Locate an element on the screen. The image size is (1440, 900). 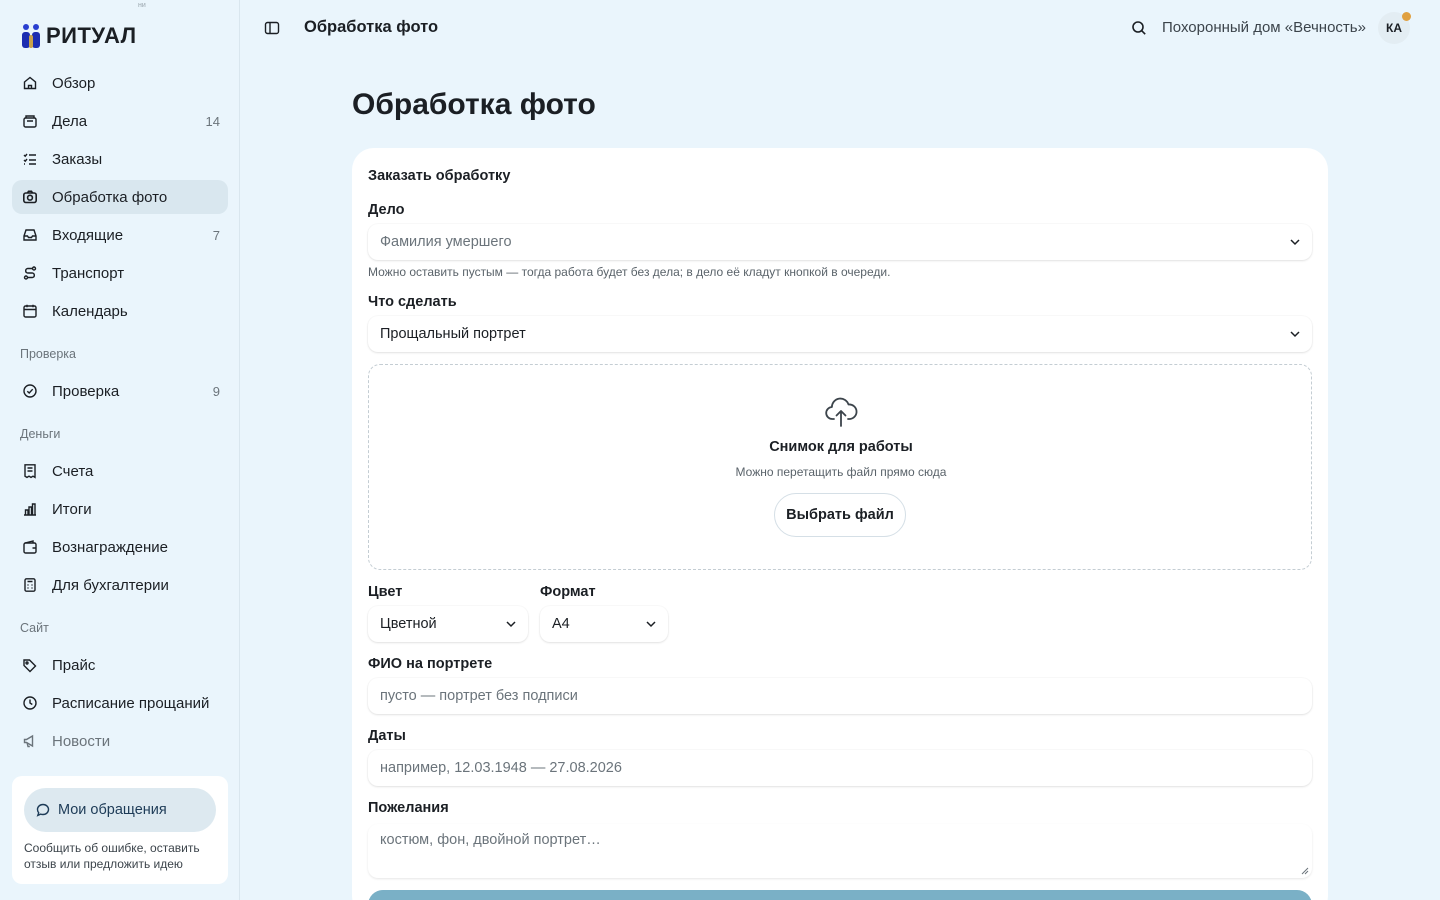
sidebar-item-label: Для бухгалтерии is located at coordinates (110, 585).